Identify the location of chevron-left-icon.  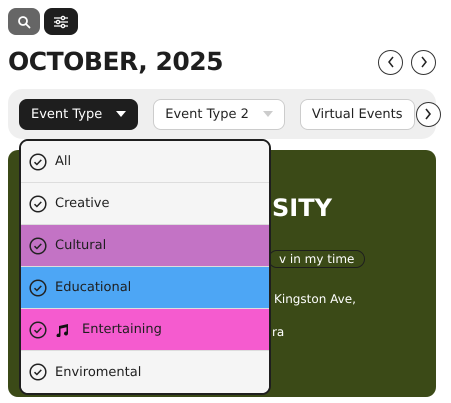
(390, 62).